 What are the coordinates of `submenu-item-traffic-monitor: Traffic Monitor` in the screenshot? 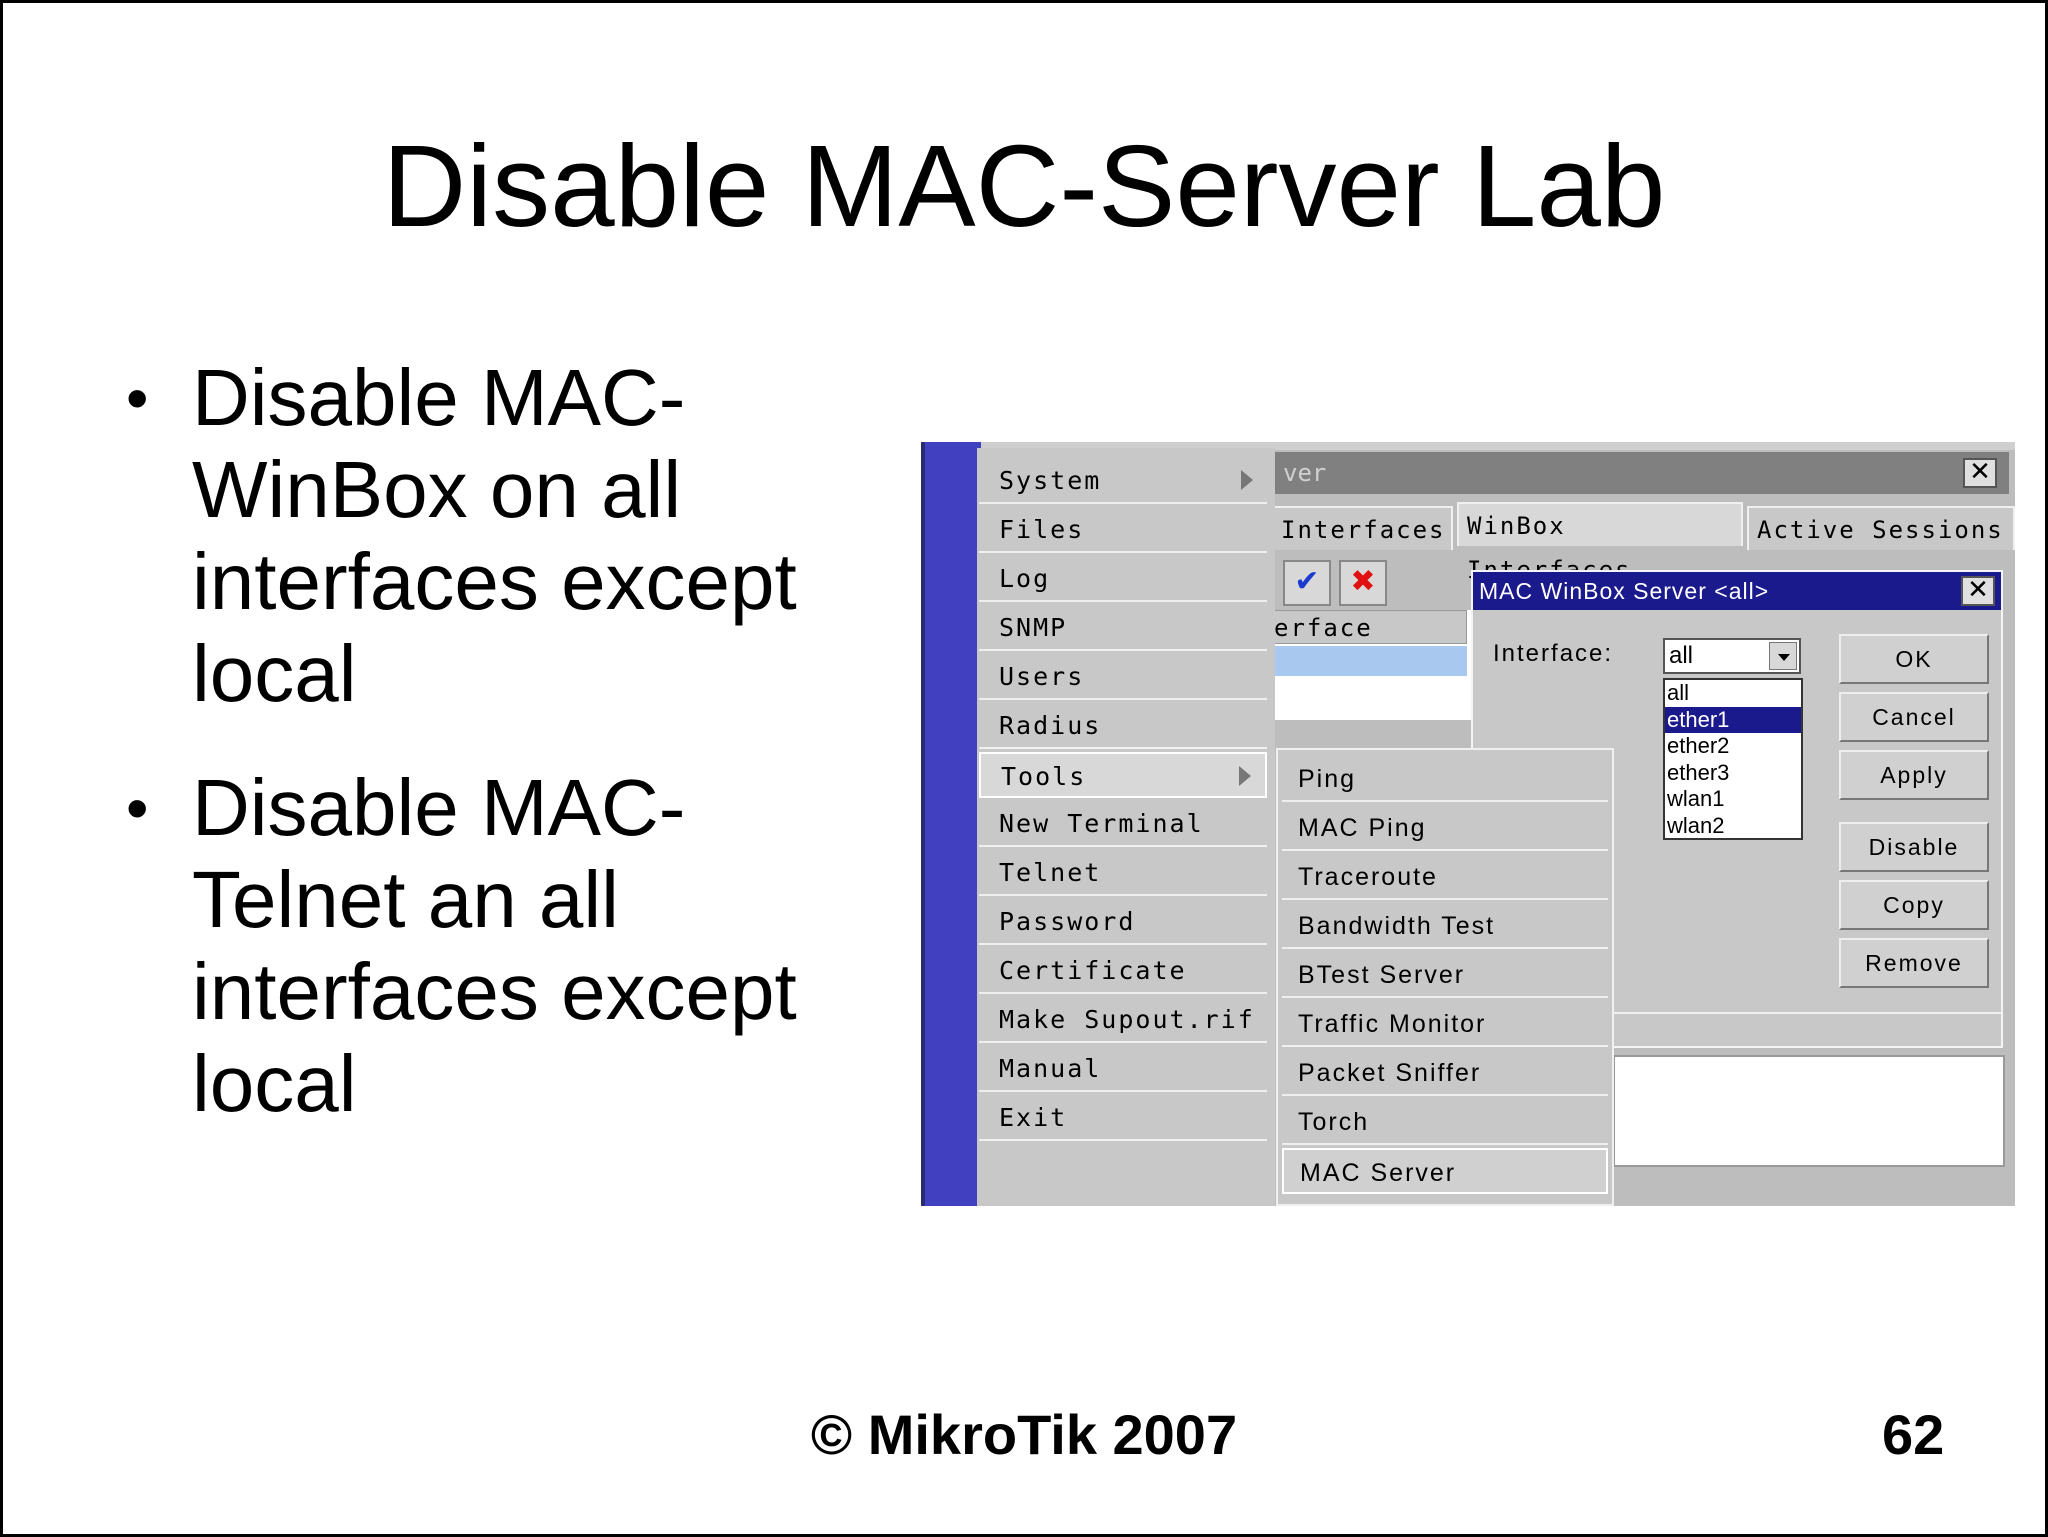 It's located at (1445, 1024).